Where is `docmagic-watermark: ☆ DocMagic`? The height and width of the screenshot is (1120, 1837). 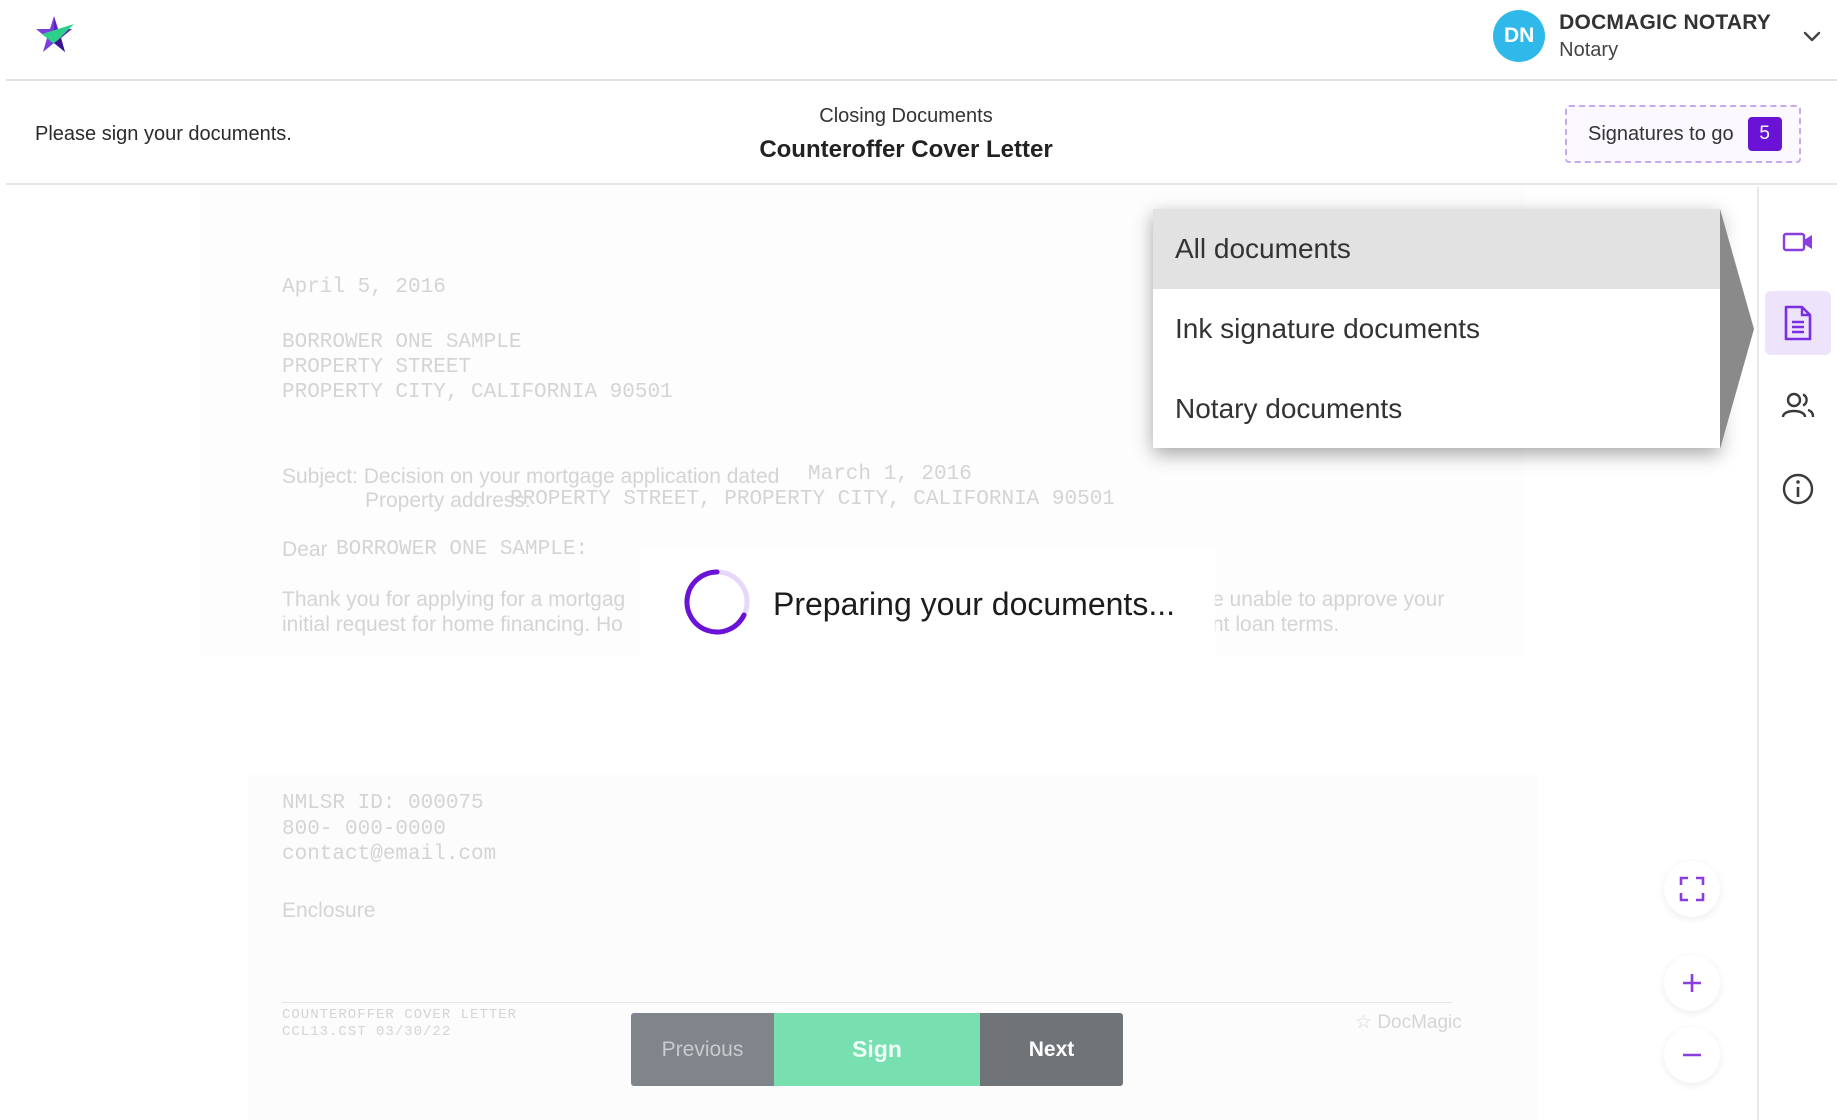
docmagic-watermark: ☆ DocMagic is located at coordinates (1408, 1022).